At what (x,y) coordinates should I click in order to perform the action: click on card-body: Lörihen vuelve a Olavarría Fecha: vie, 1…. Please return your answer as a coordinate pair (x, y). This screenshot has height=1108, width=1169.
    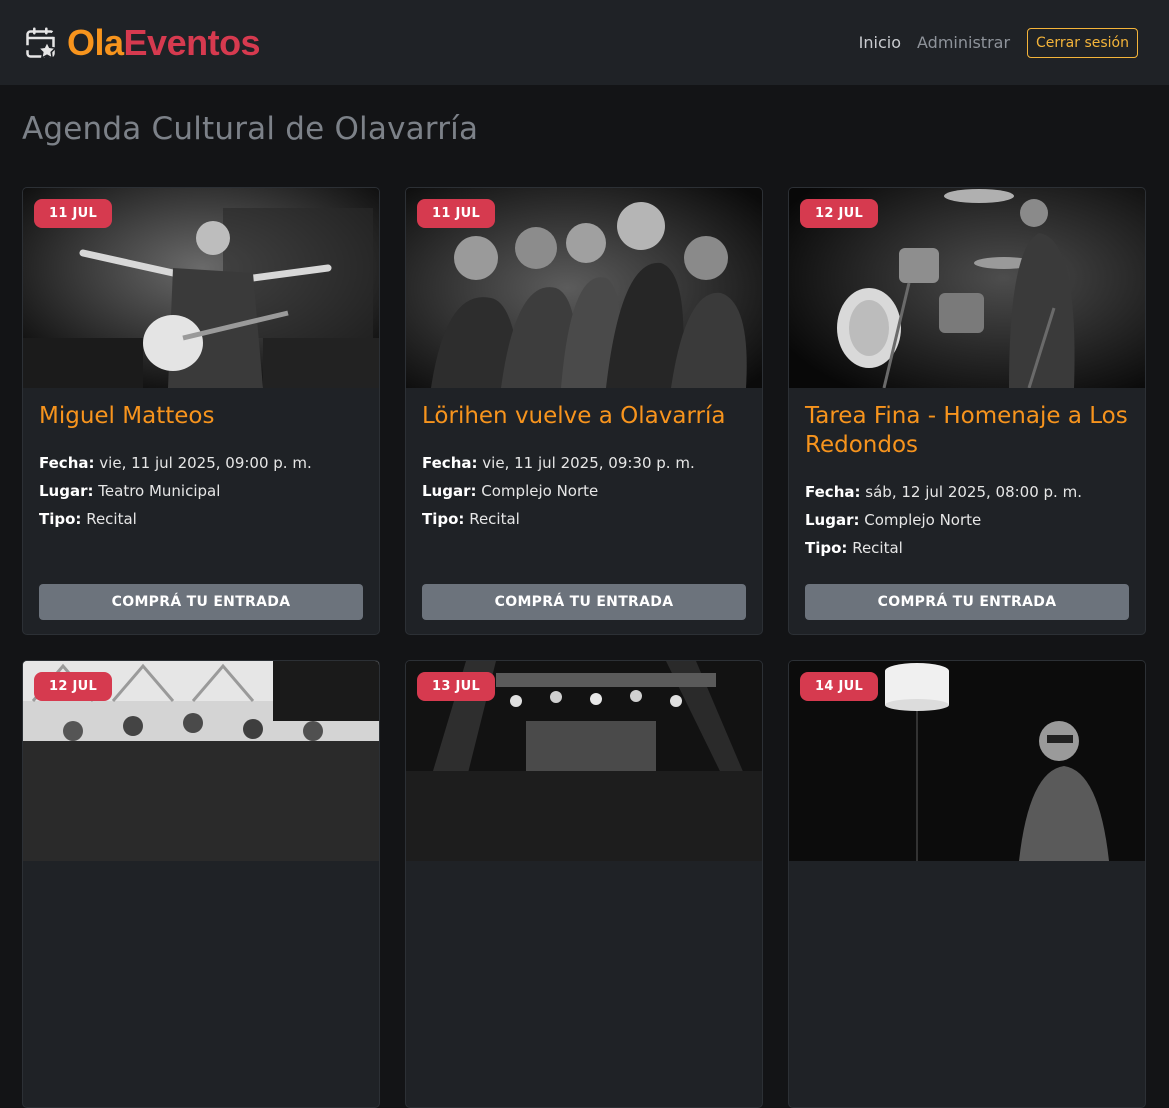
    Looking at the image, I should click on (584, 511).